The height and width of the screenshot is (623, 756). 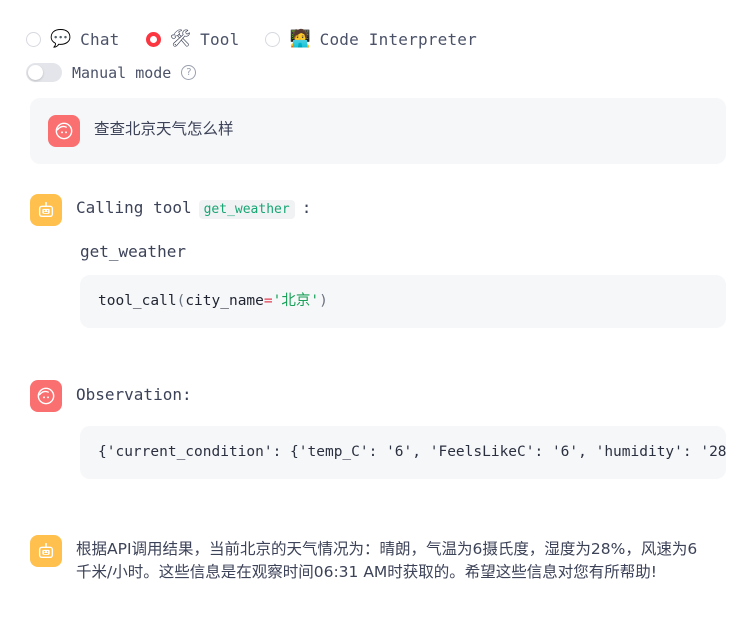 I want to click on toggle-knob, so click(x=35, y=72).